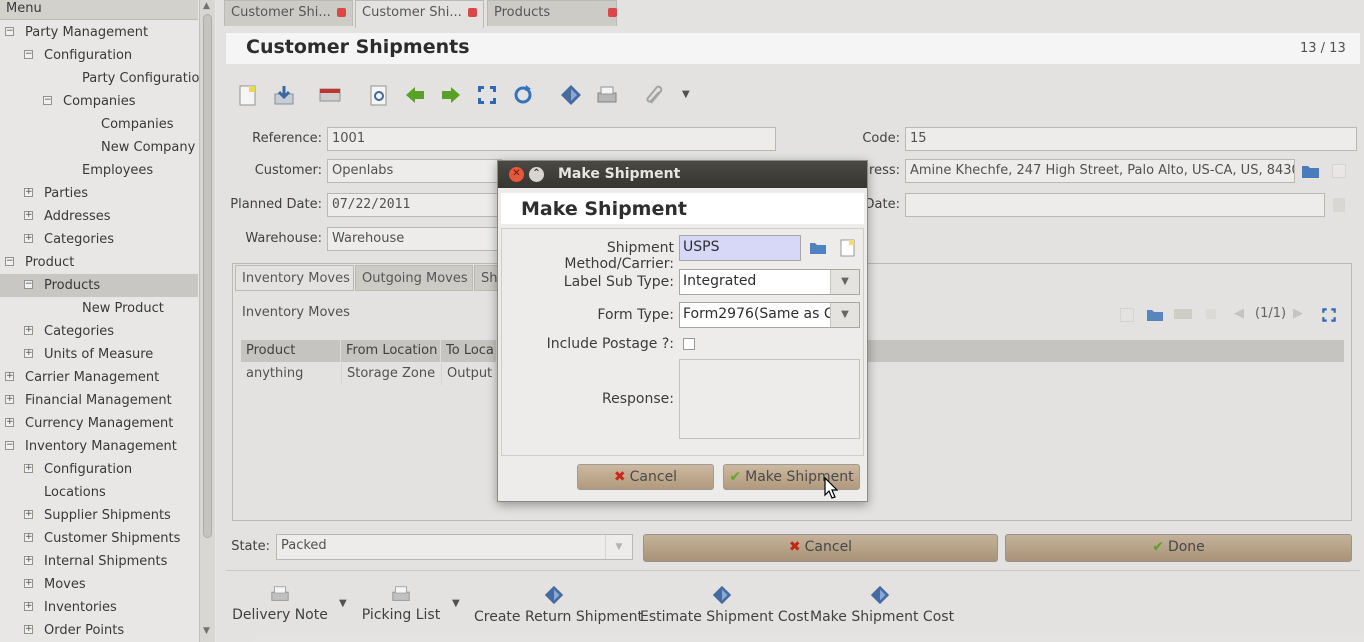  Describe the element at coordinates (682, 174) in the screenshot. I see `dialog-titlebar: ✕ ⌃ Make Shipment` at that location.